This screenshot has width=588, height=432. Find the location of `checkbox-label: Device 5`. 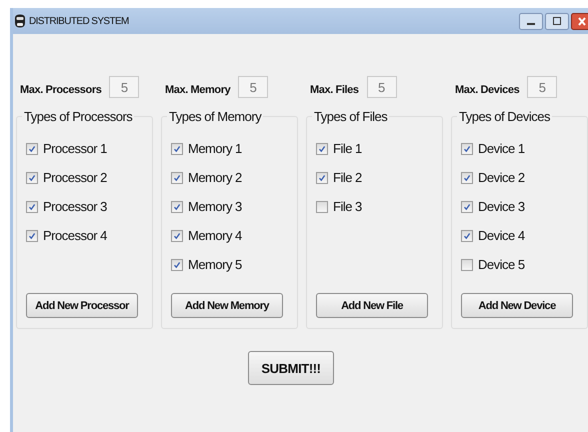

checkbox-label: Device 5 is located at coordinates (501, 264).